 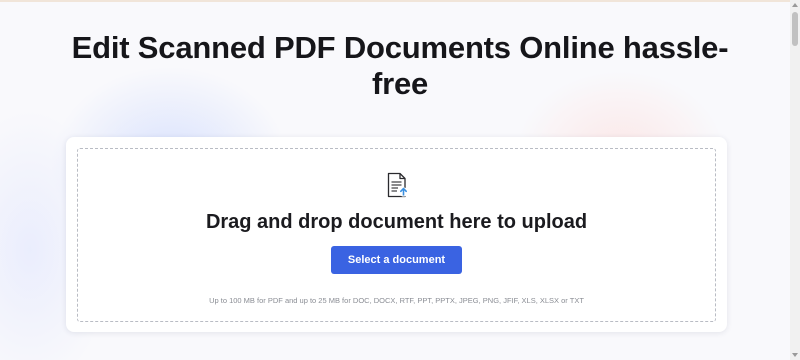 I want to click on dropzone-headline: Drag and drop document here to upload, so click(x=396, y=222).